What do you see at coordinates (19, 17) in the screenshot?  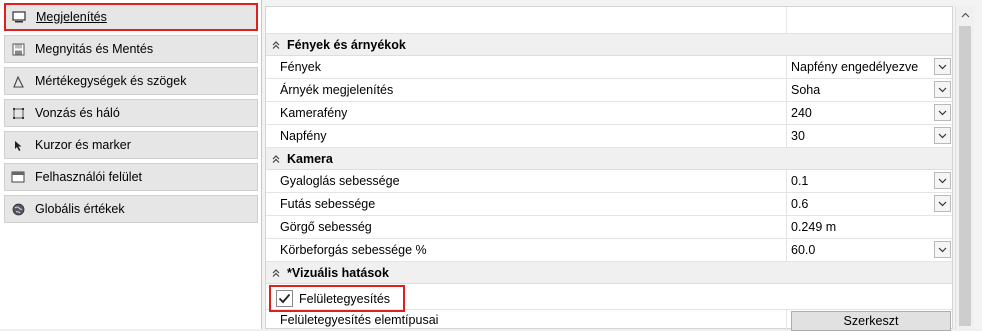 I see `monitor-icon` at bounding box center [19, 17].